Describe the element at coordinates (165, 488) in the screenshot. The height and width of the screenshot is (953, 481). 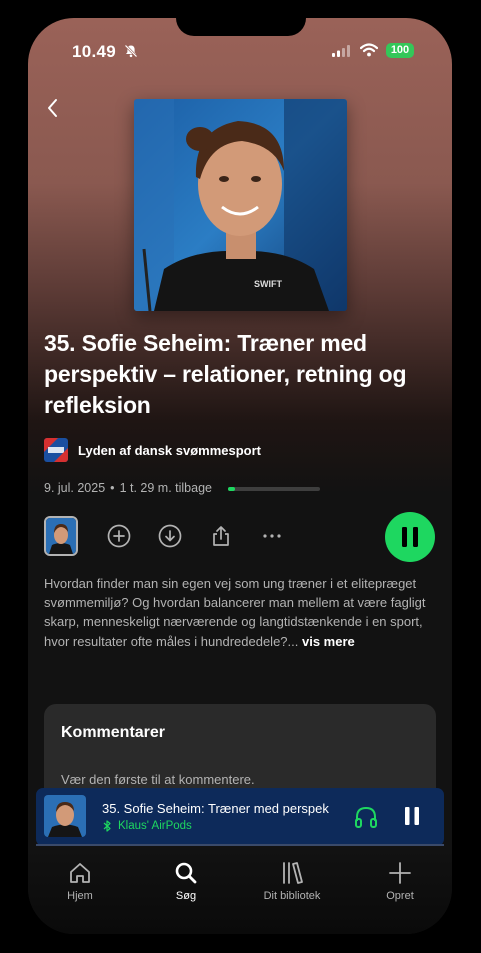
I see `episode-time-left: 1 t. 29 m. tilbage` at that location.